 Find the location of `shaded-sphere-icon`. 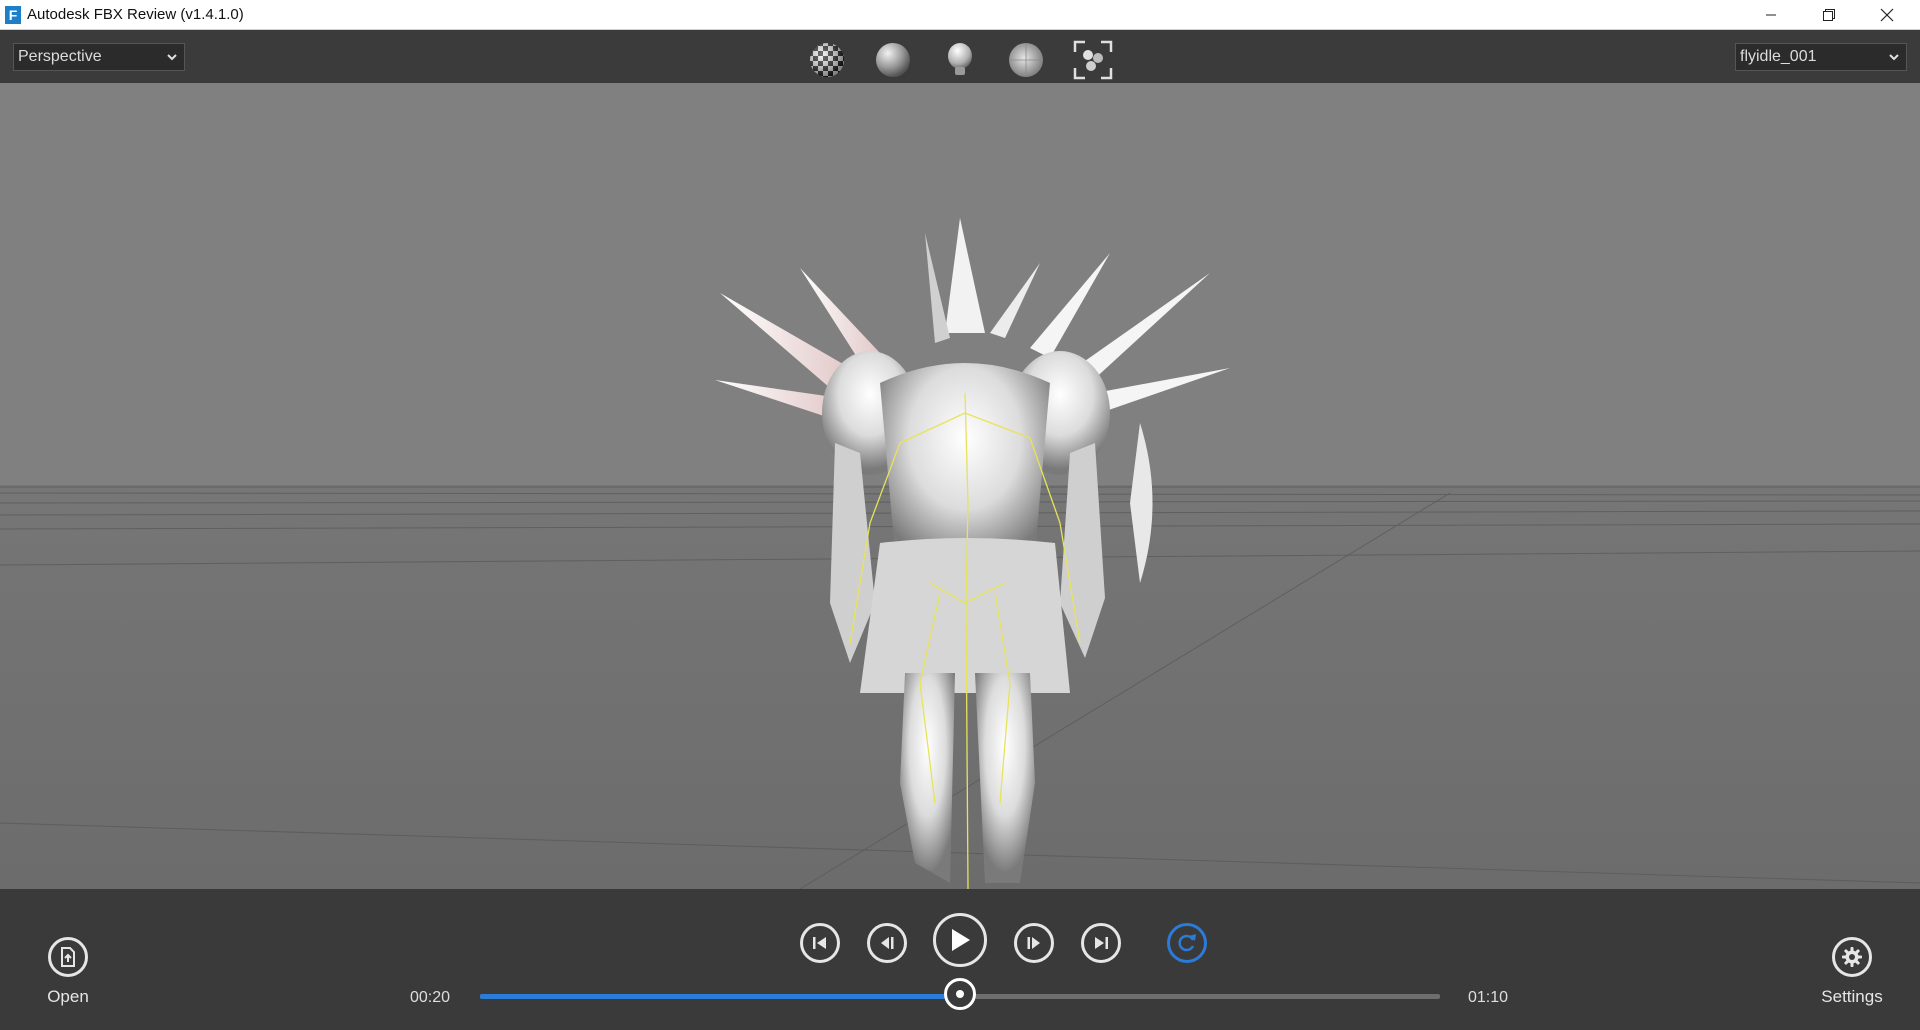

shaded-sphere-icon is located at coordinates (893, 60).